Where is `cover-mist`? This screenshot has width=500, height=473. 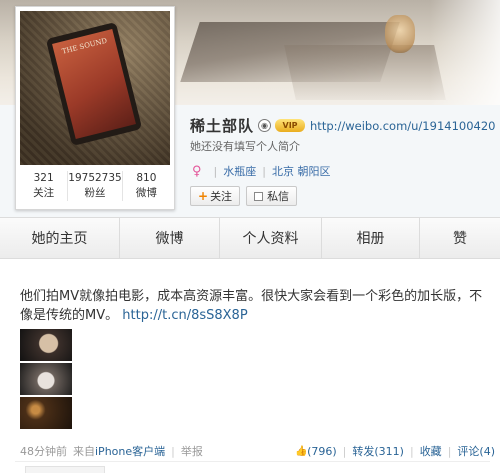 cover-mist is located at coordinates (465, 52).